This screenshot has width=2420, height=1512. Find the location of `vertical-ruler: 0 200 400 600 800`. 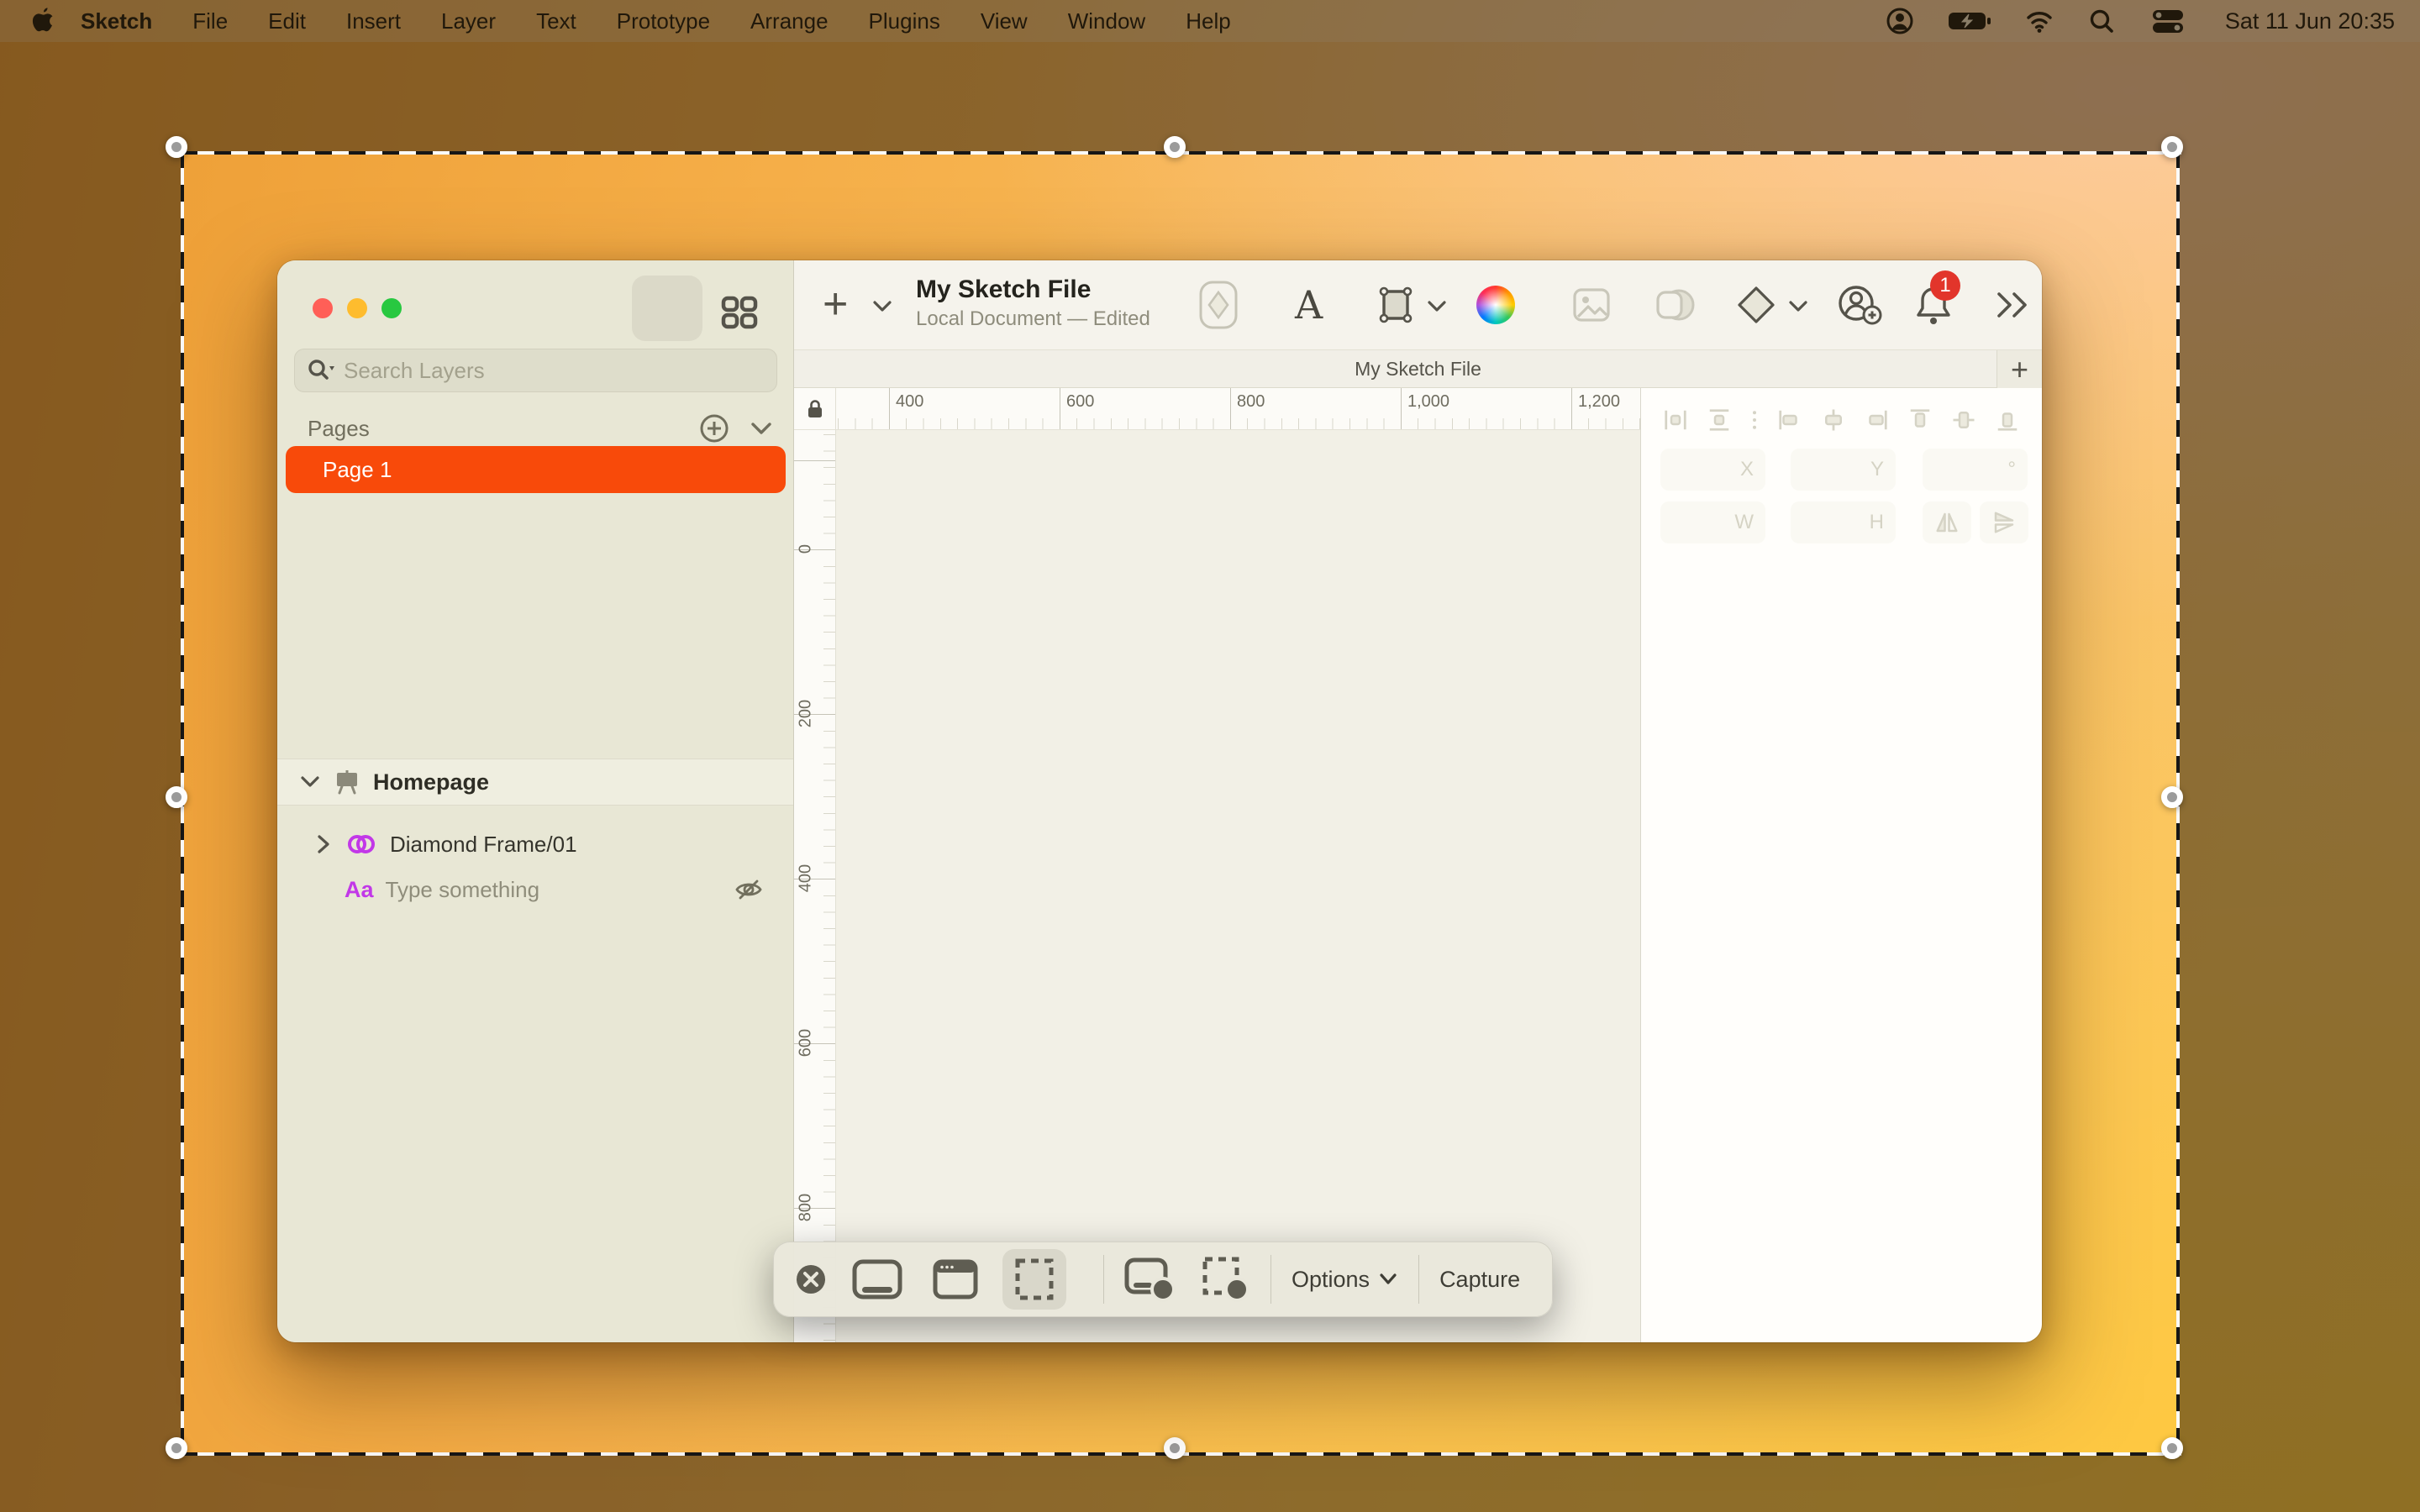

vertical-ruler: 0 200 400 600 800 is located at coordinates (815, 886).